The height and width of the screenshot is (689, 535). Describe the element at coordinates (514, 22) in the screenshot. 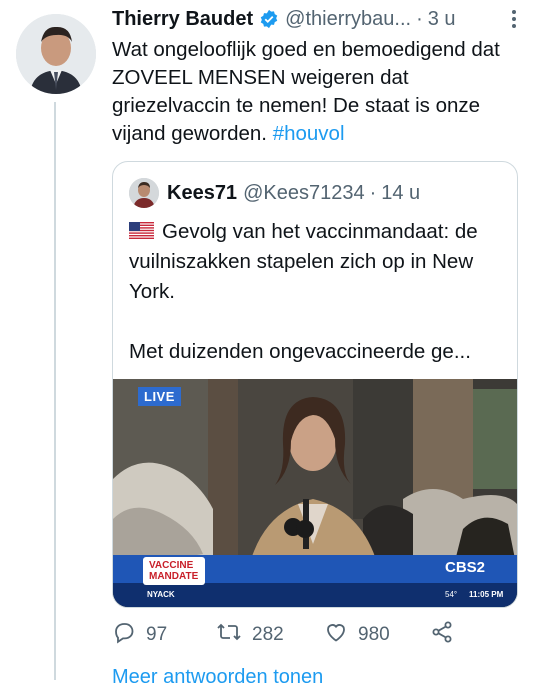

I see `more-options-icon` at that location.